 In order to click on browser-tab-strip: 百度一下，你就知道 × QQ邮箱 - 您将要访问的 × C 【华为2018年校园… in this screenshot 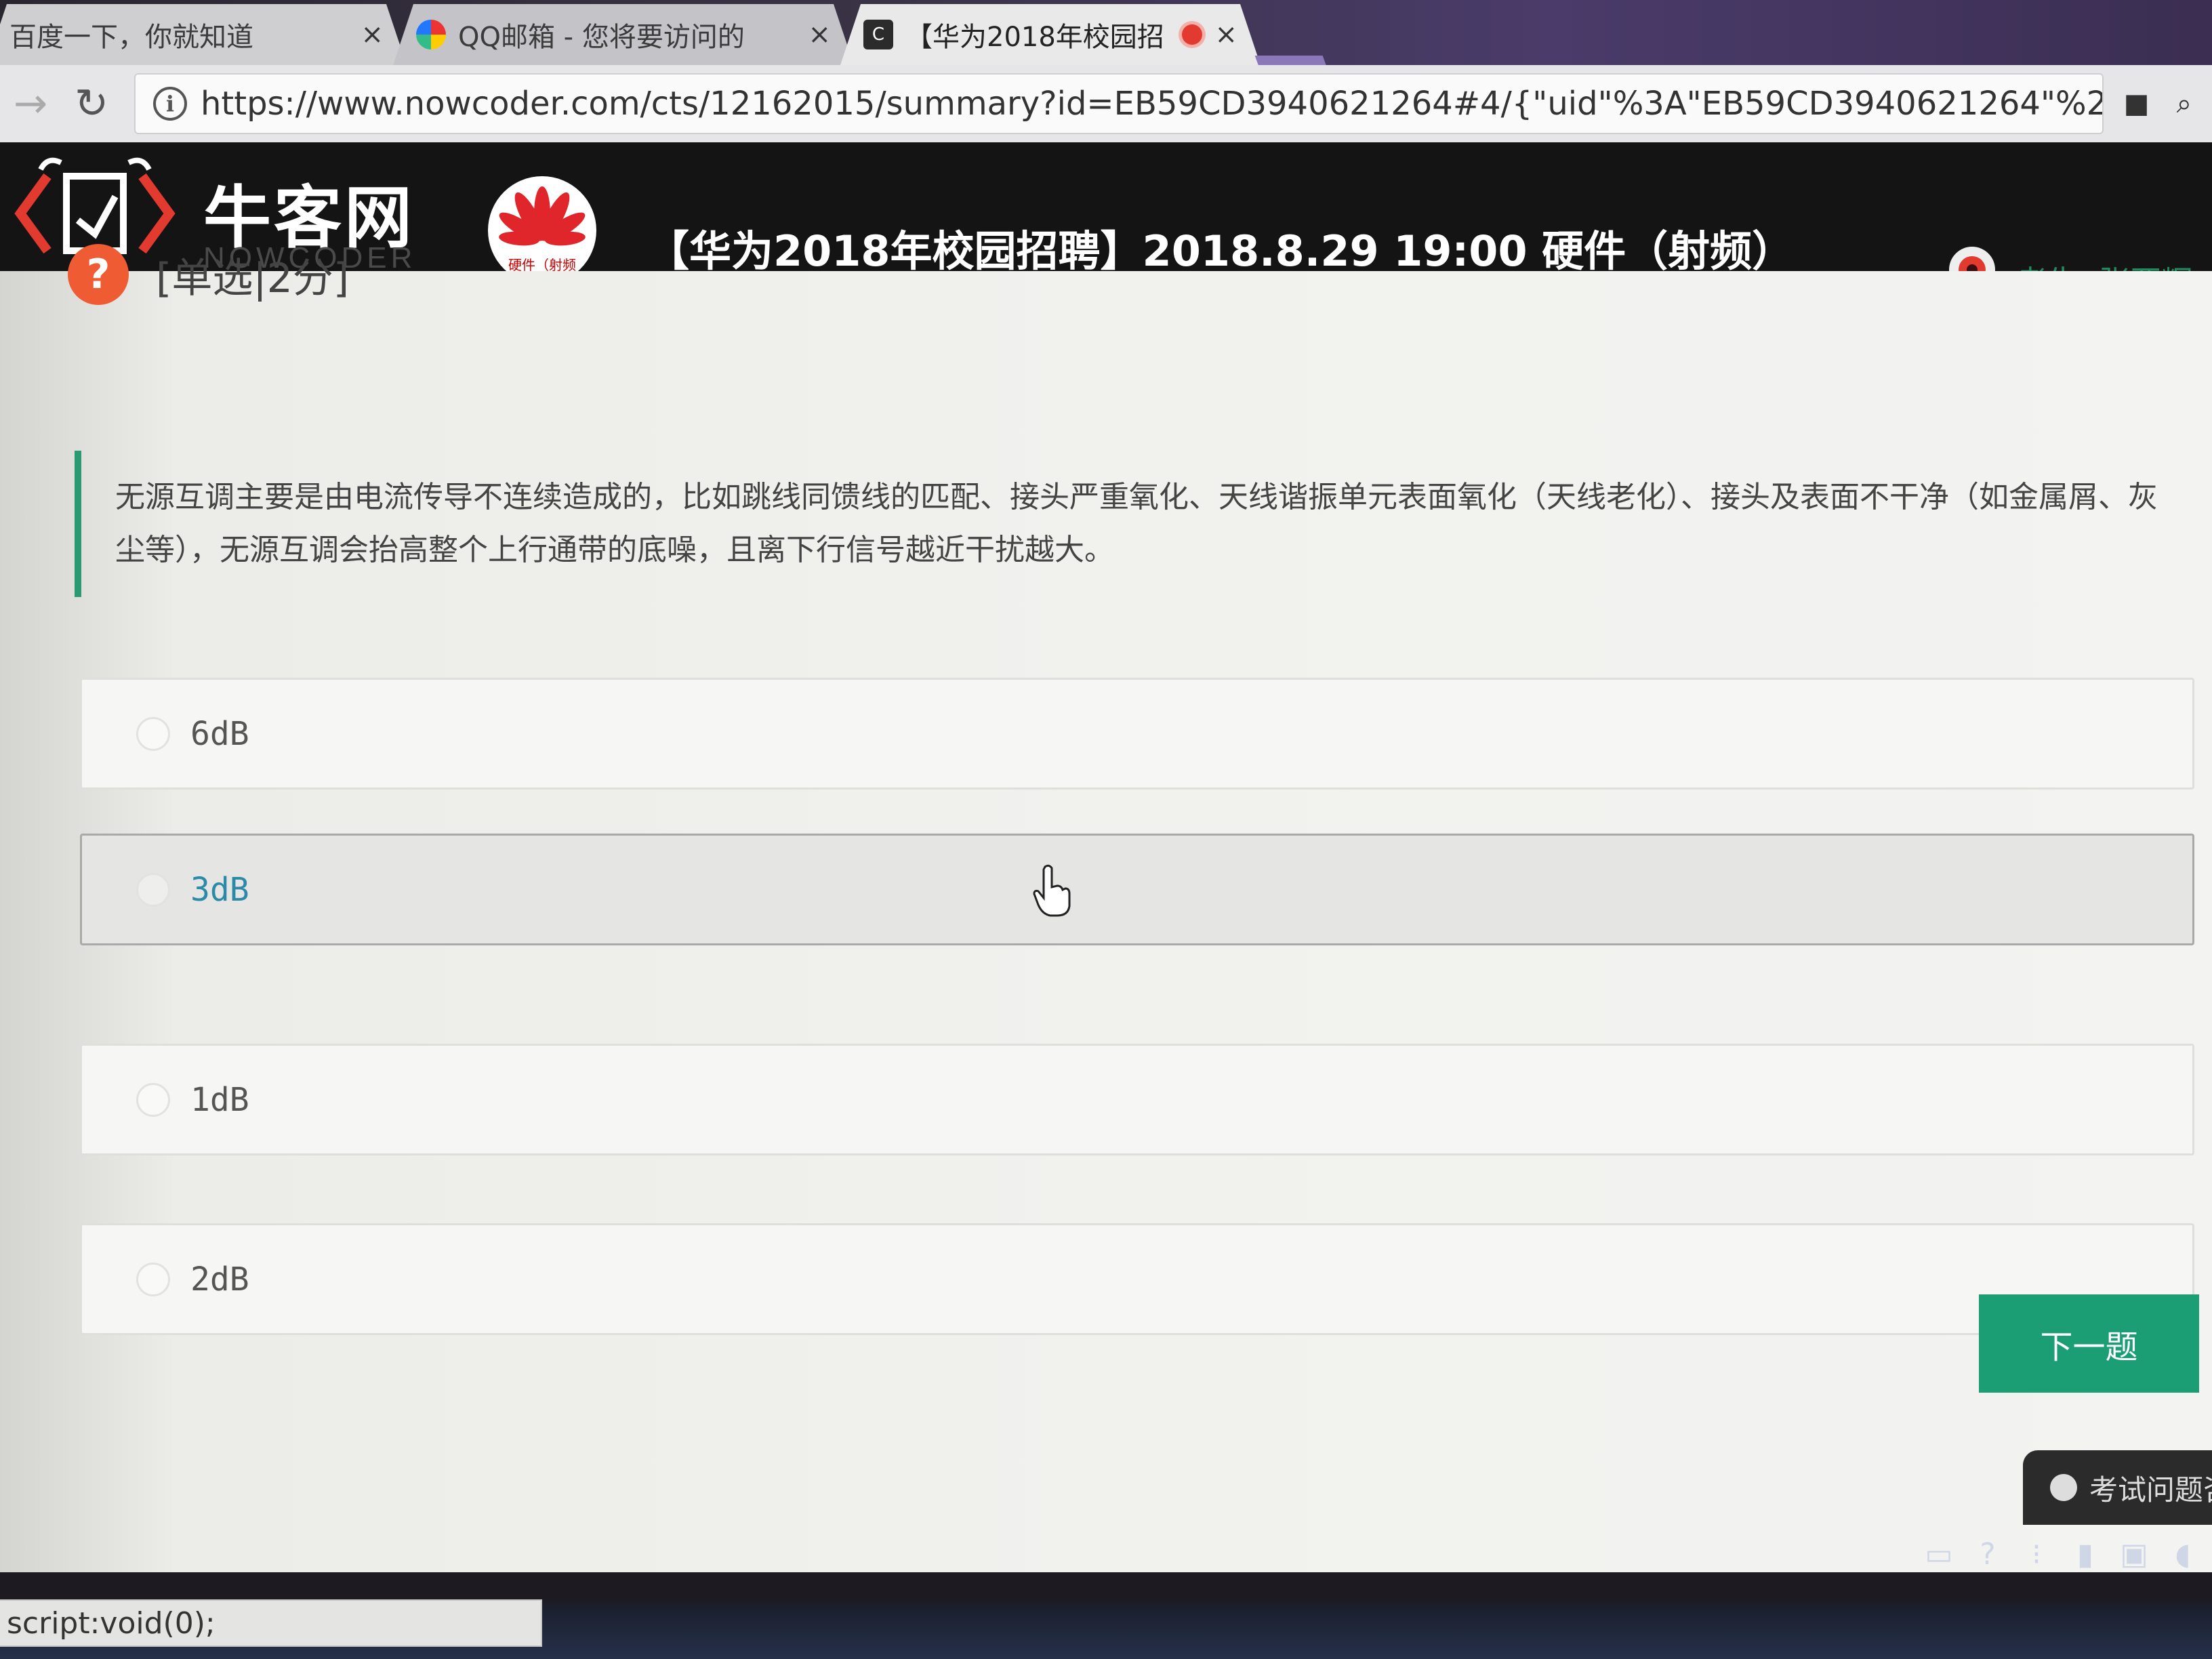, I will do `click(1106, 43)`.